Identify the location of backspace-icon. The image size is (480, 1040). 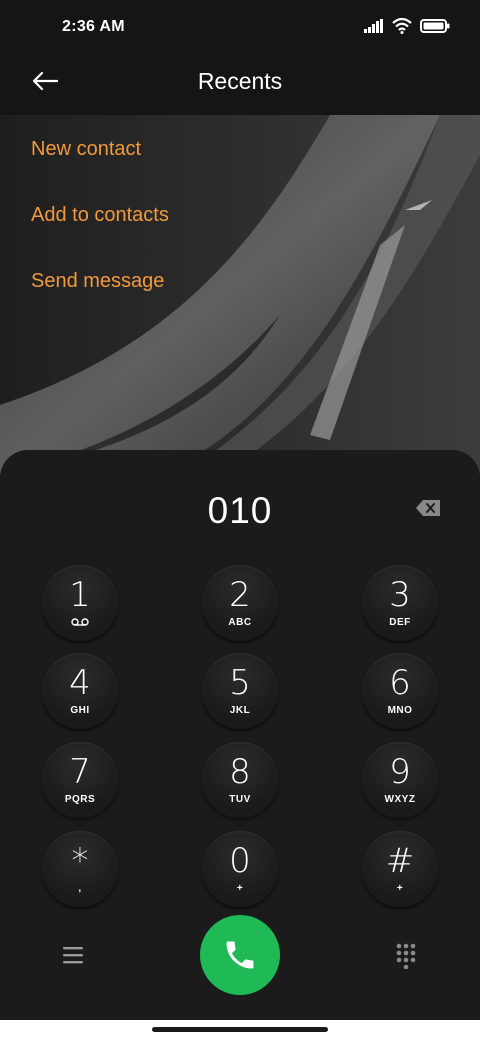
(428, 508).